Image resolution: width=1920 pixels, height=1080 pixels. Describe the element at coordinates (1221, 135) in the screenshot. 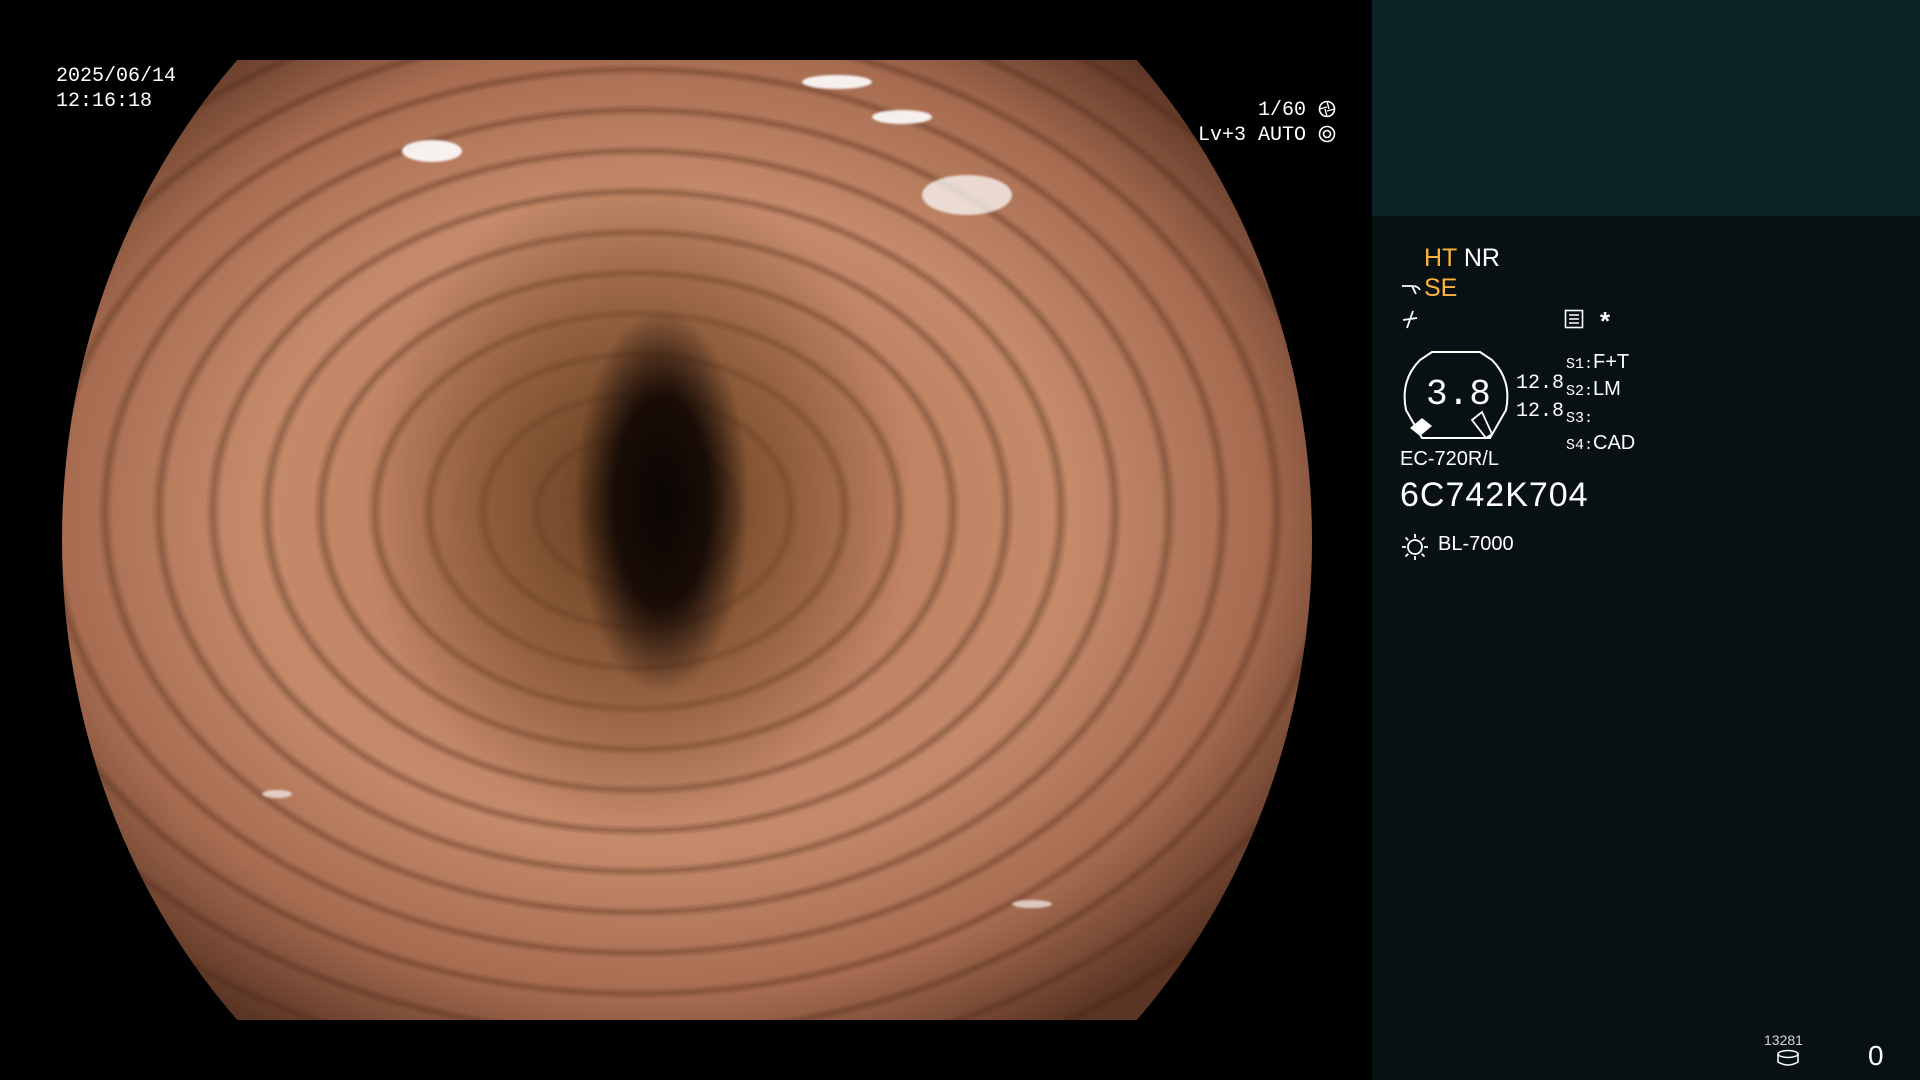

I see `brightness-level: Lv+3` at that location.